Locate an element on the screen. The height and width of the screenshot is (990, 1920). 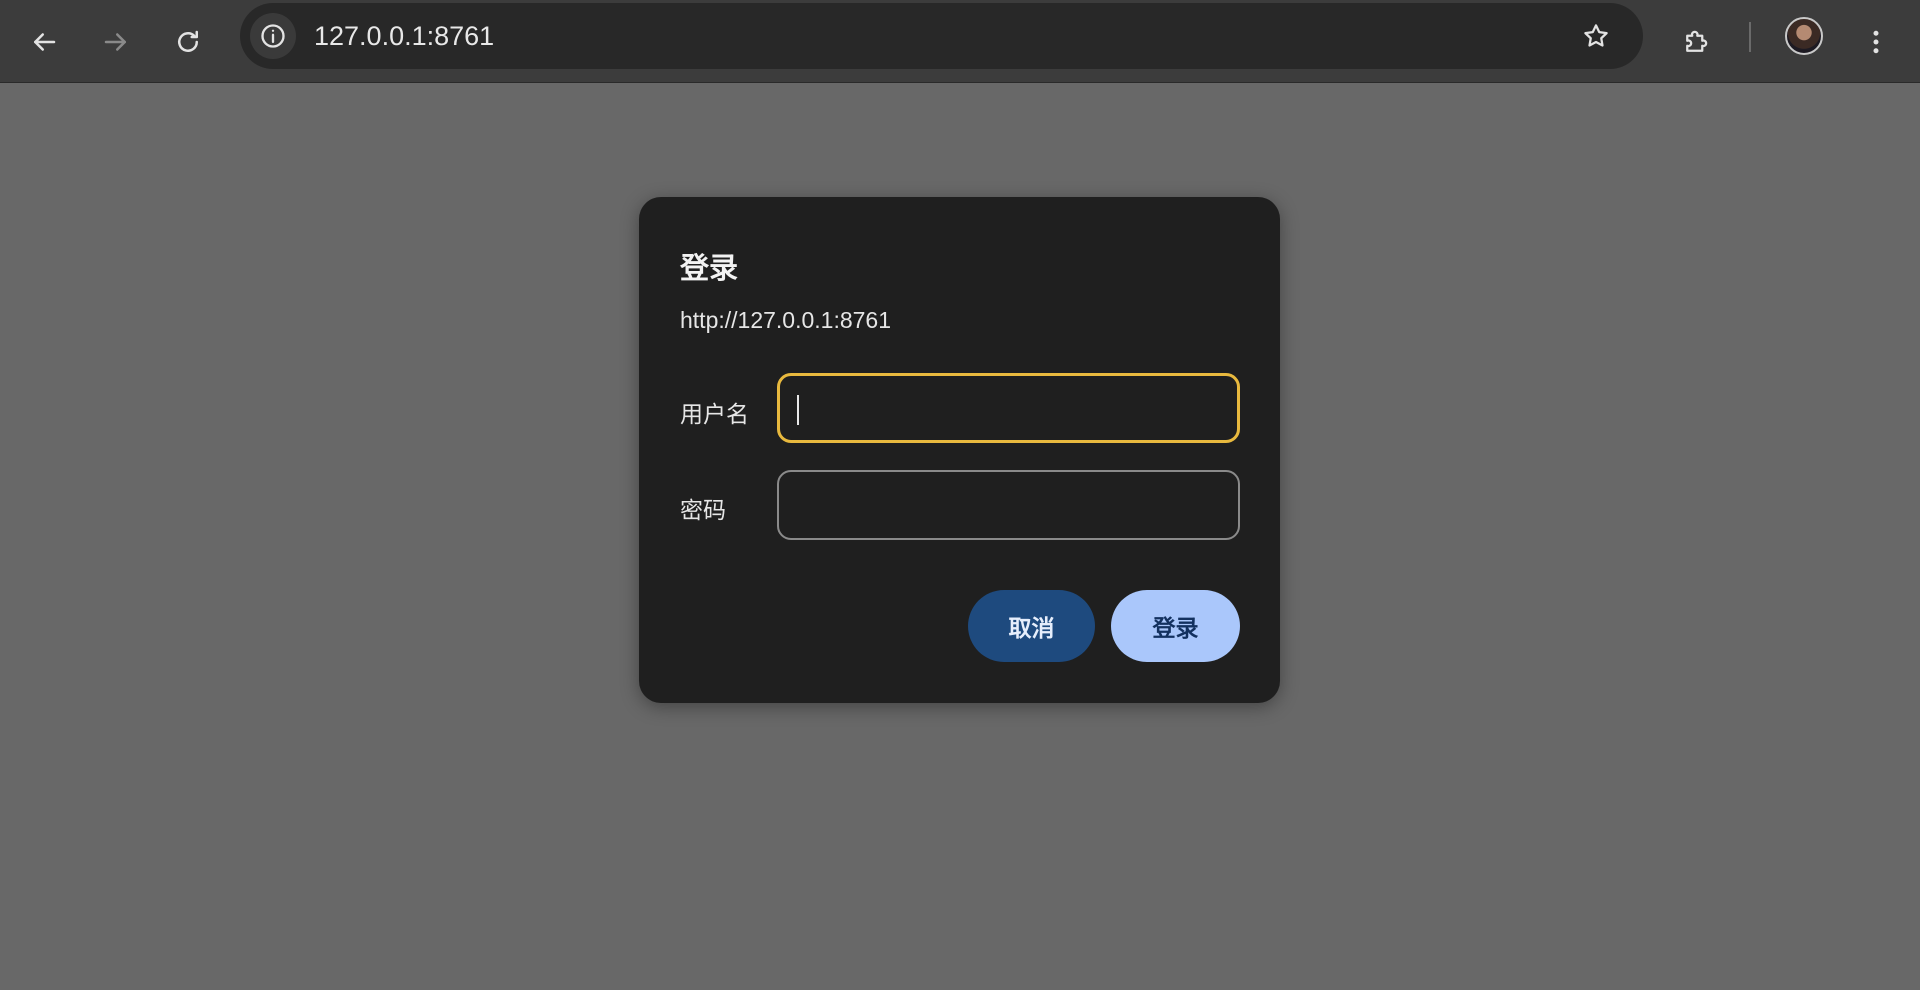
puzzle-icon is located at coordinates (1697, 41).